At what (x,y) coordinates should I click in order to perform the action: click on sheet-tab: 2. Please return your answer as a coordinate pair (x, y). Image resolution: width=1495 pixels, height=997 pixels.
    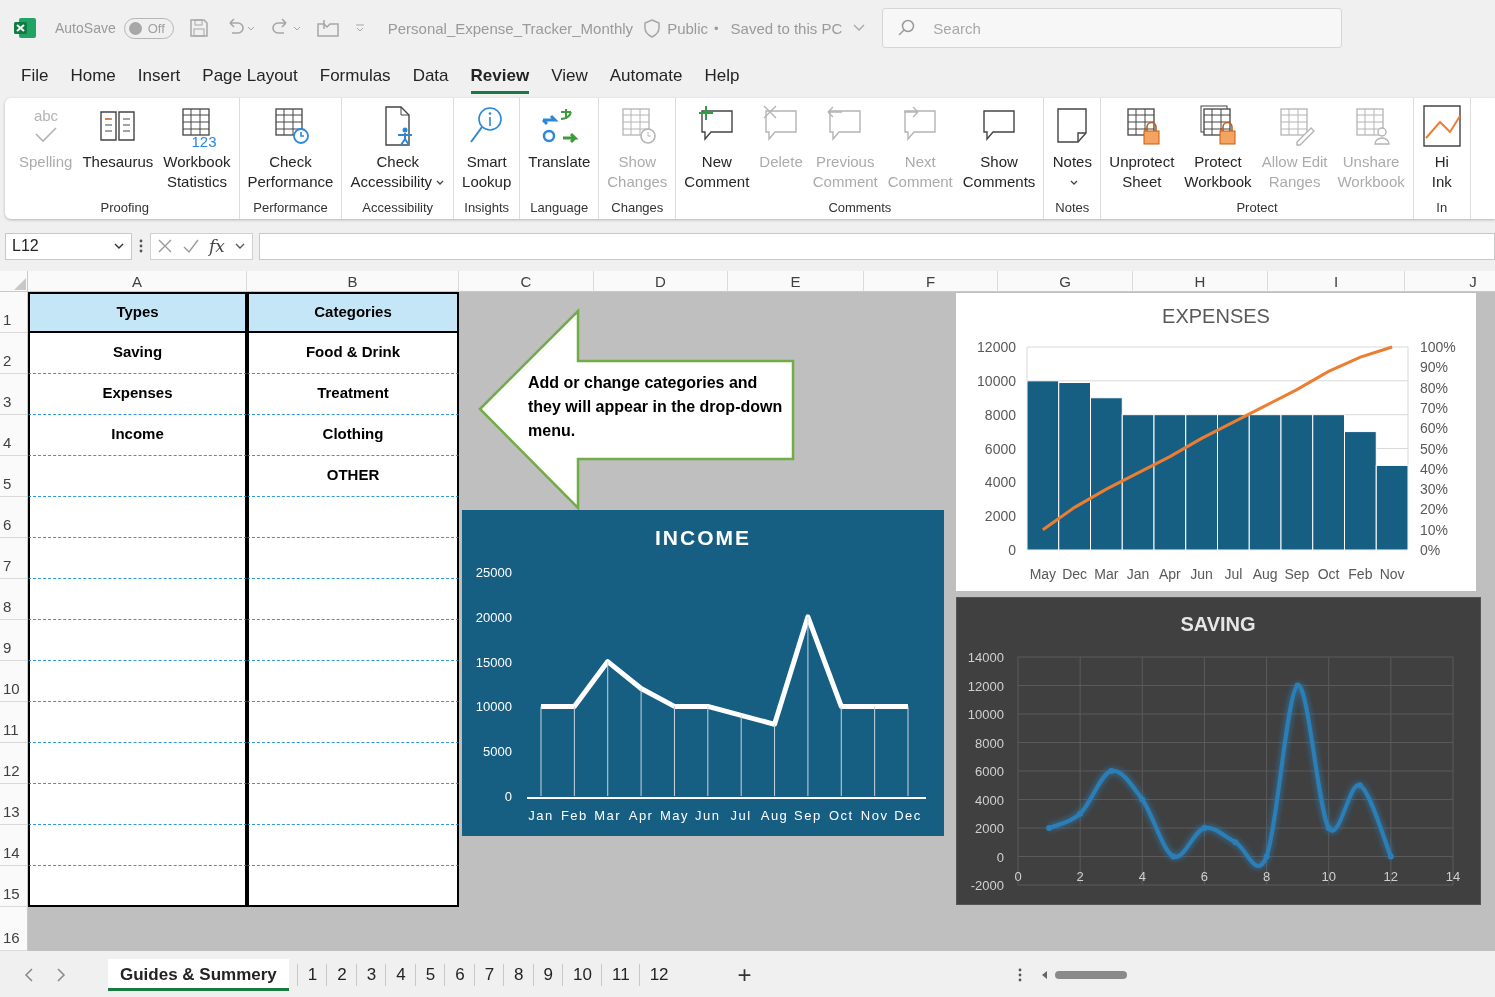
    Looking at the image, I should click on (342, 974).